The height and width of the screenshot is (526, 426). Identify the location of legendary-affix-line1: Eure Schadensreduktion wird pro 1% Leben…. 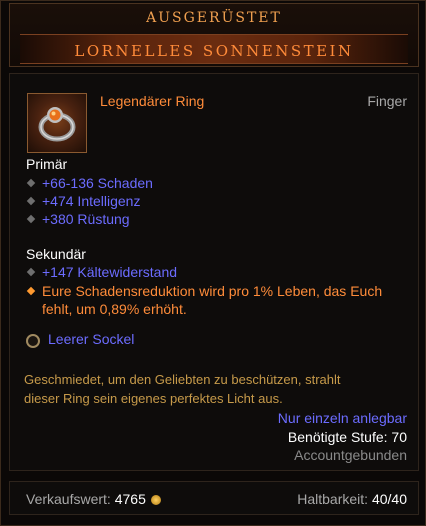
(212, 291).